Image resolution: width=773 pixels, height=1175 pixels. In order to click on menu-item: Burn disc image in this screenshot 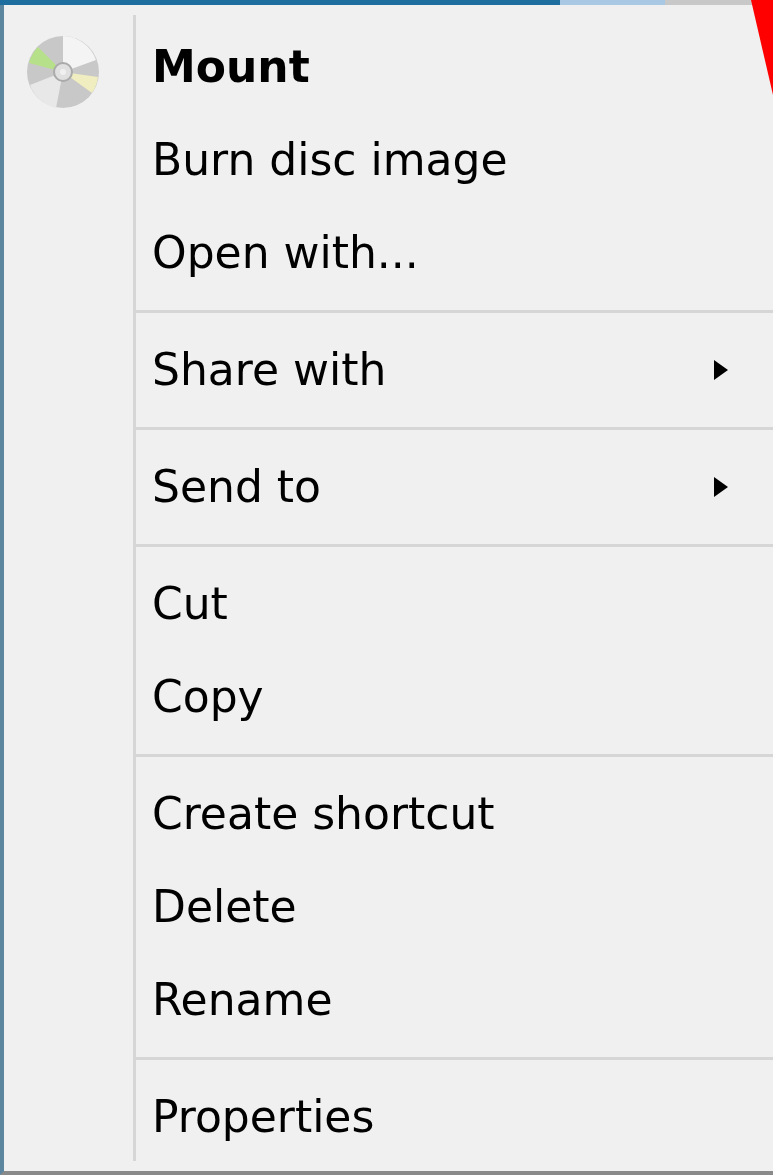, I will do `click(370, 159)`.